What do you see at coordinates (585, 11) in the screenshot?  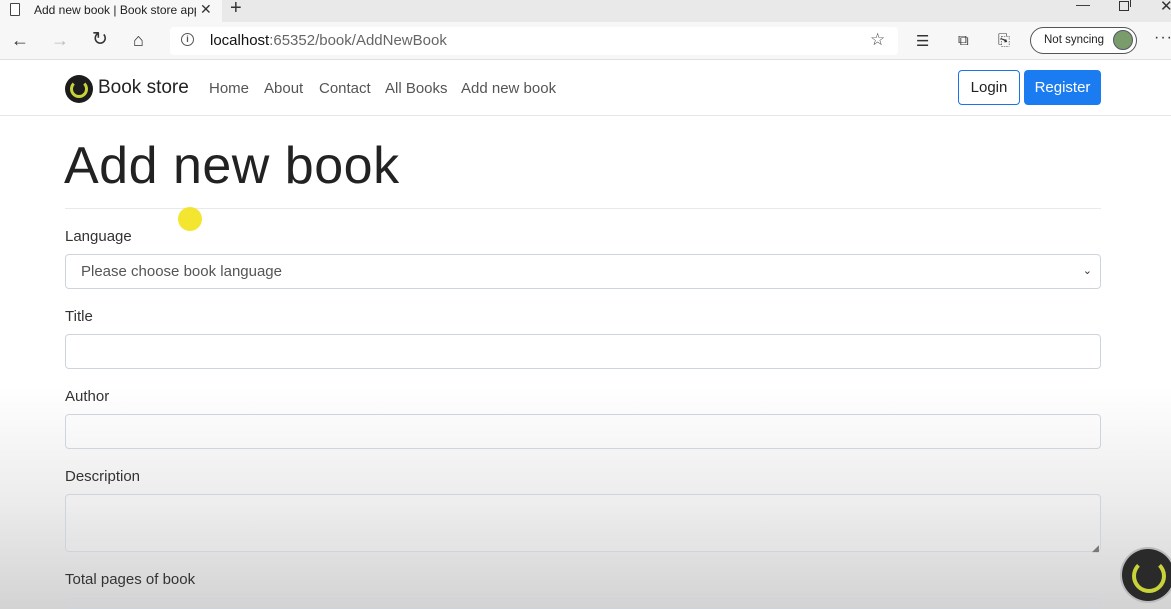 I see `browser-tab-bar: Add new book | Book store appl ✕ + — ✕` at bounding box center [585, 11].